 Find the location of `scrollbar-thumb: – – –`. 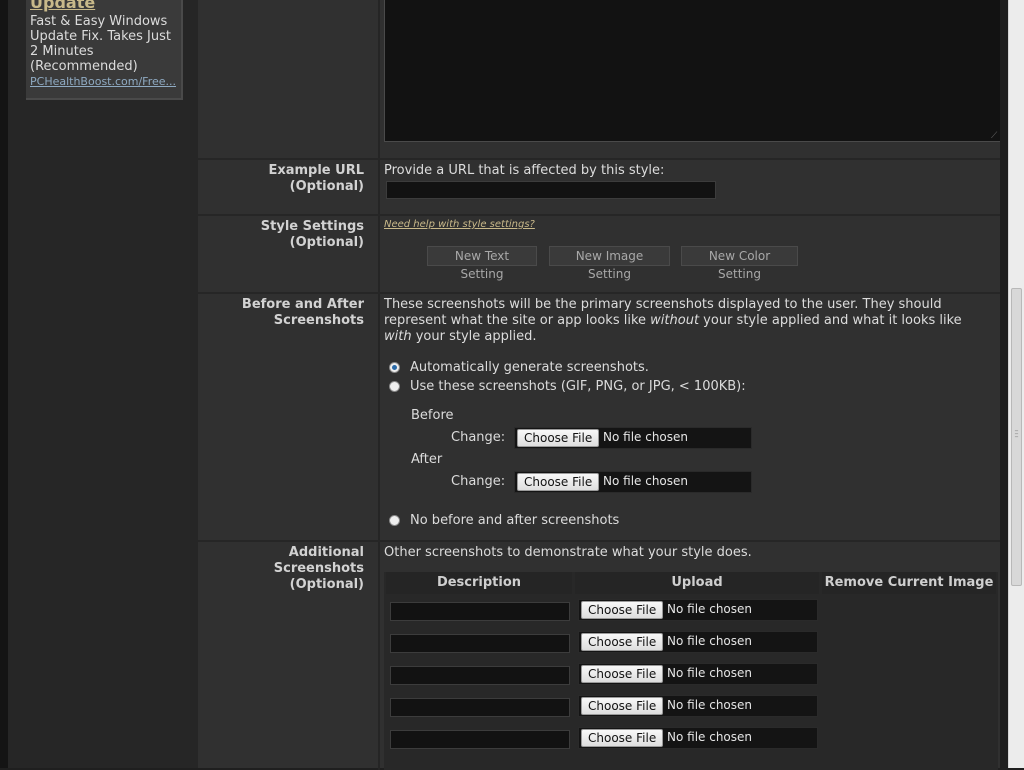

scrollbar-thumb: – – – is located at coordinates (1016, 437).